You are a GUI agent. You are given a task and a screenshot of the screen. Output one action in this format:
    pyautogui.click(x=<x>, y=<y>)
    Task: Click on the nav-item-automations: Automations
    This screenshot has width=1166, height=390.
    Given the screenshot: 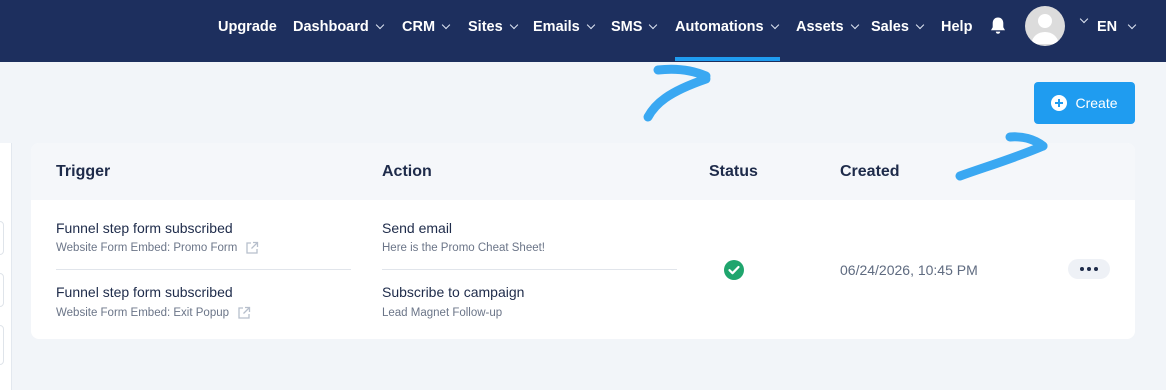 What is the action you would take?
    pyautogui.click(x=727, y=27)
    